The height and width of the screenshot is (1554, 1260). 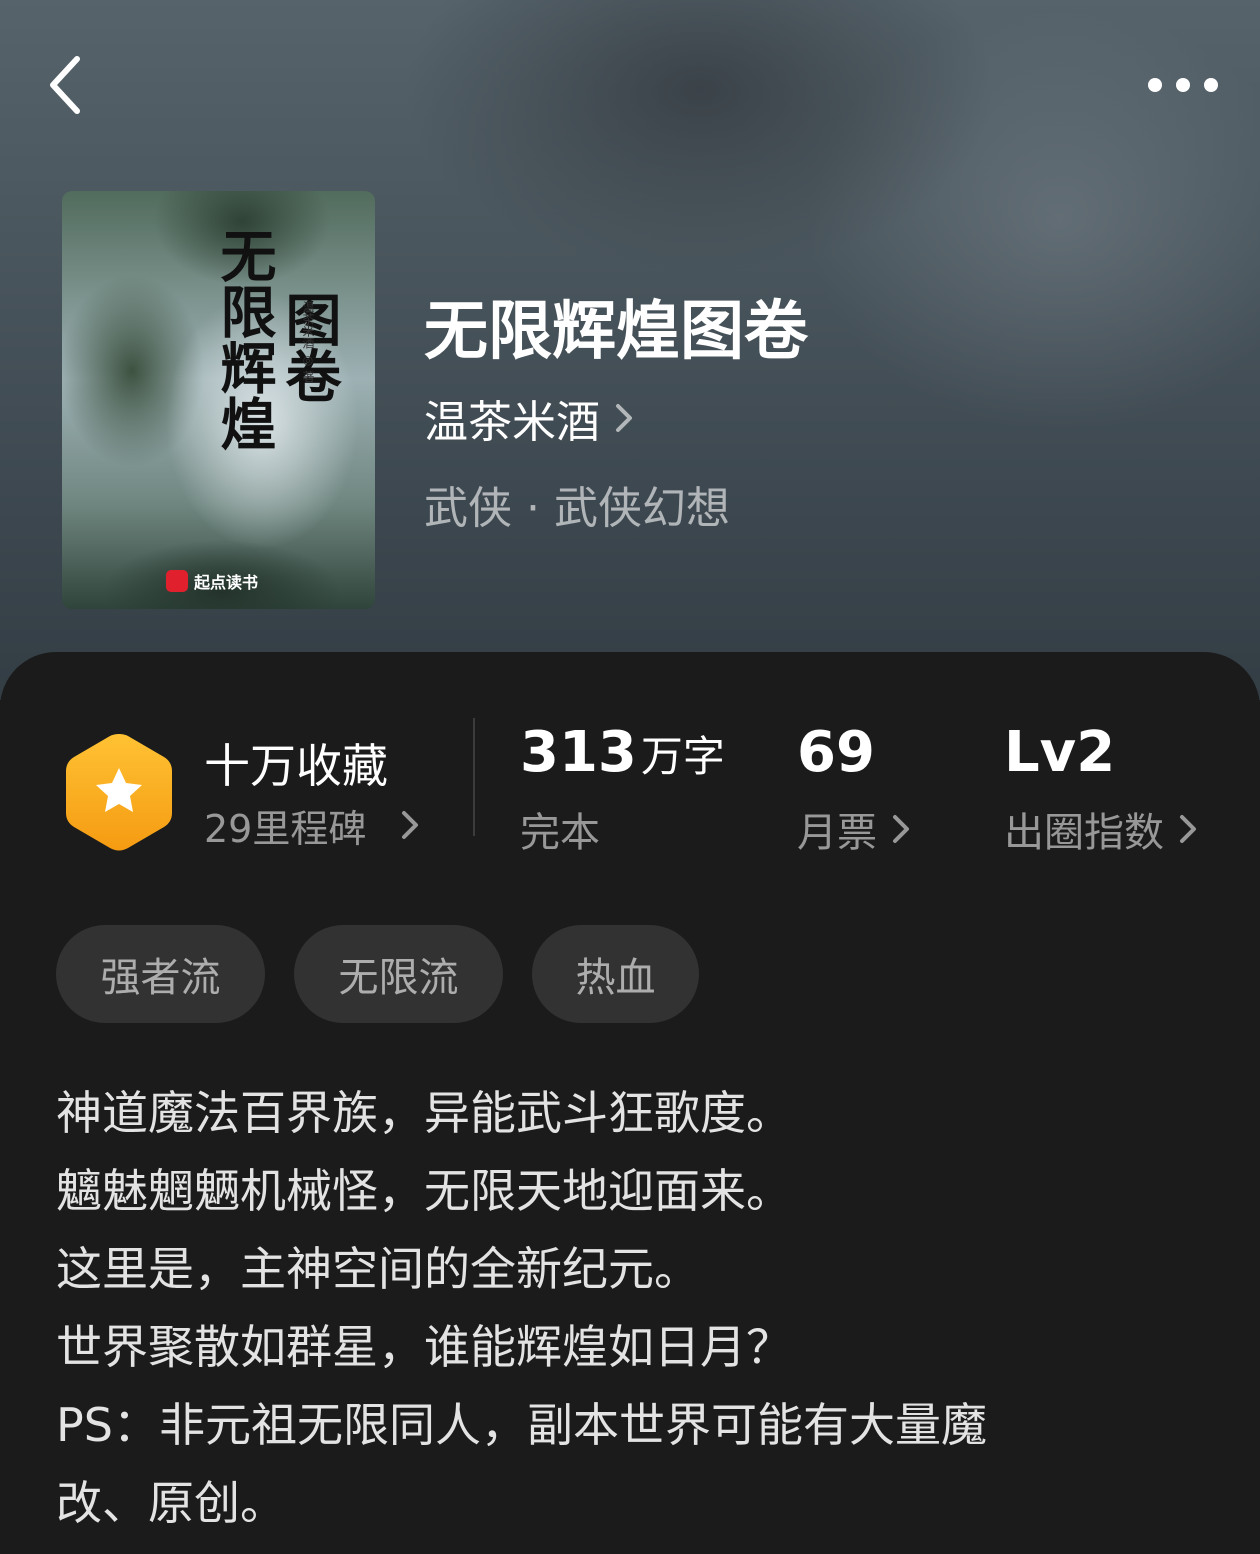 What do you see at coordinates (615, 974) in the screenshot?
I see `tag-chip: 热血` at bounding box center [615, 974].